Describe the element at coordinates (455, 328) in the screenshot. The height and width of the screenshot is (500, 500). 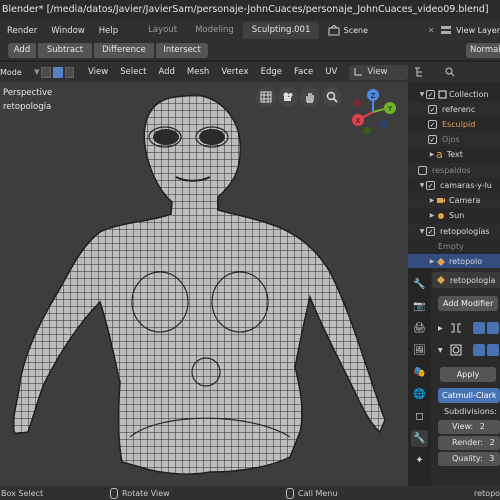
I see `mirror-modifier-icon` at that location.